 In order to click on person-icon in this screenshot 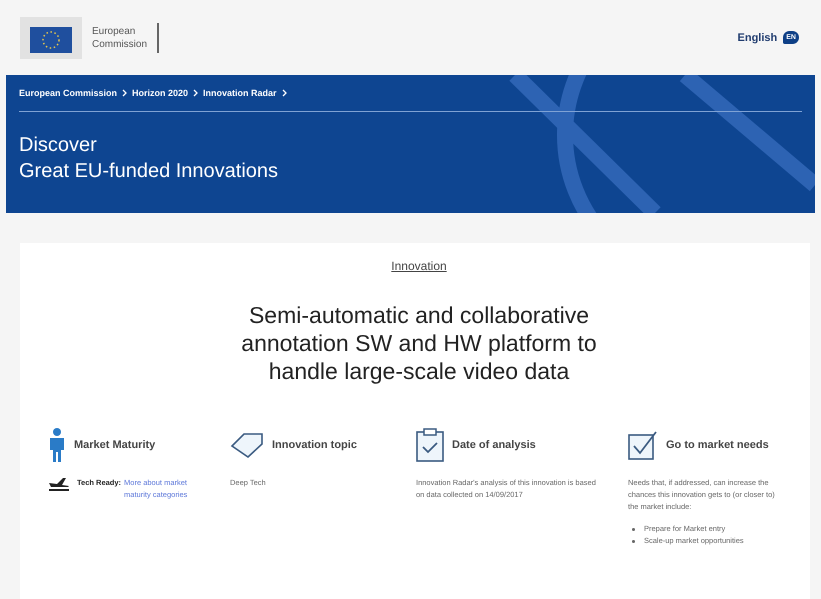, I will do `click(57, 445)`.